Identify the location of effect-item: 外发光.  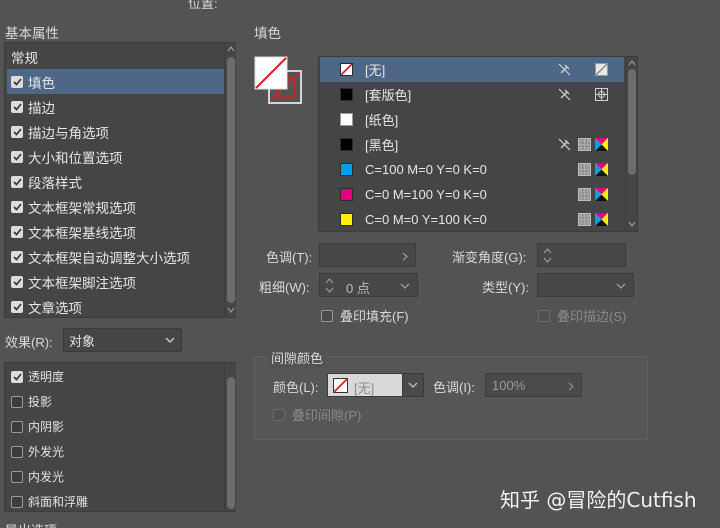
(35, 451).